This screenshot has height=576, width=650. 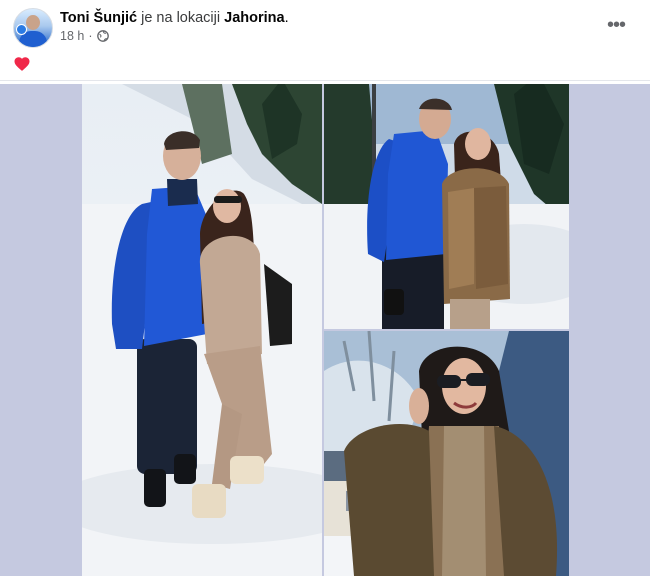 What do you see at coordinates (72, 36) in the screenshot?
I see `timestamp-link: 18 h` at bounding box center [72, 36].